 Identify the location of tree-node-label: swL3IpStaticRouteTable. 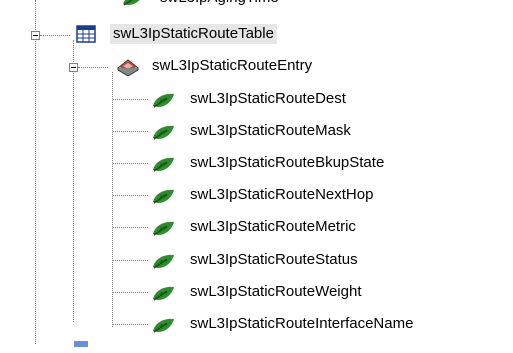
(193, 34).